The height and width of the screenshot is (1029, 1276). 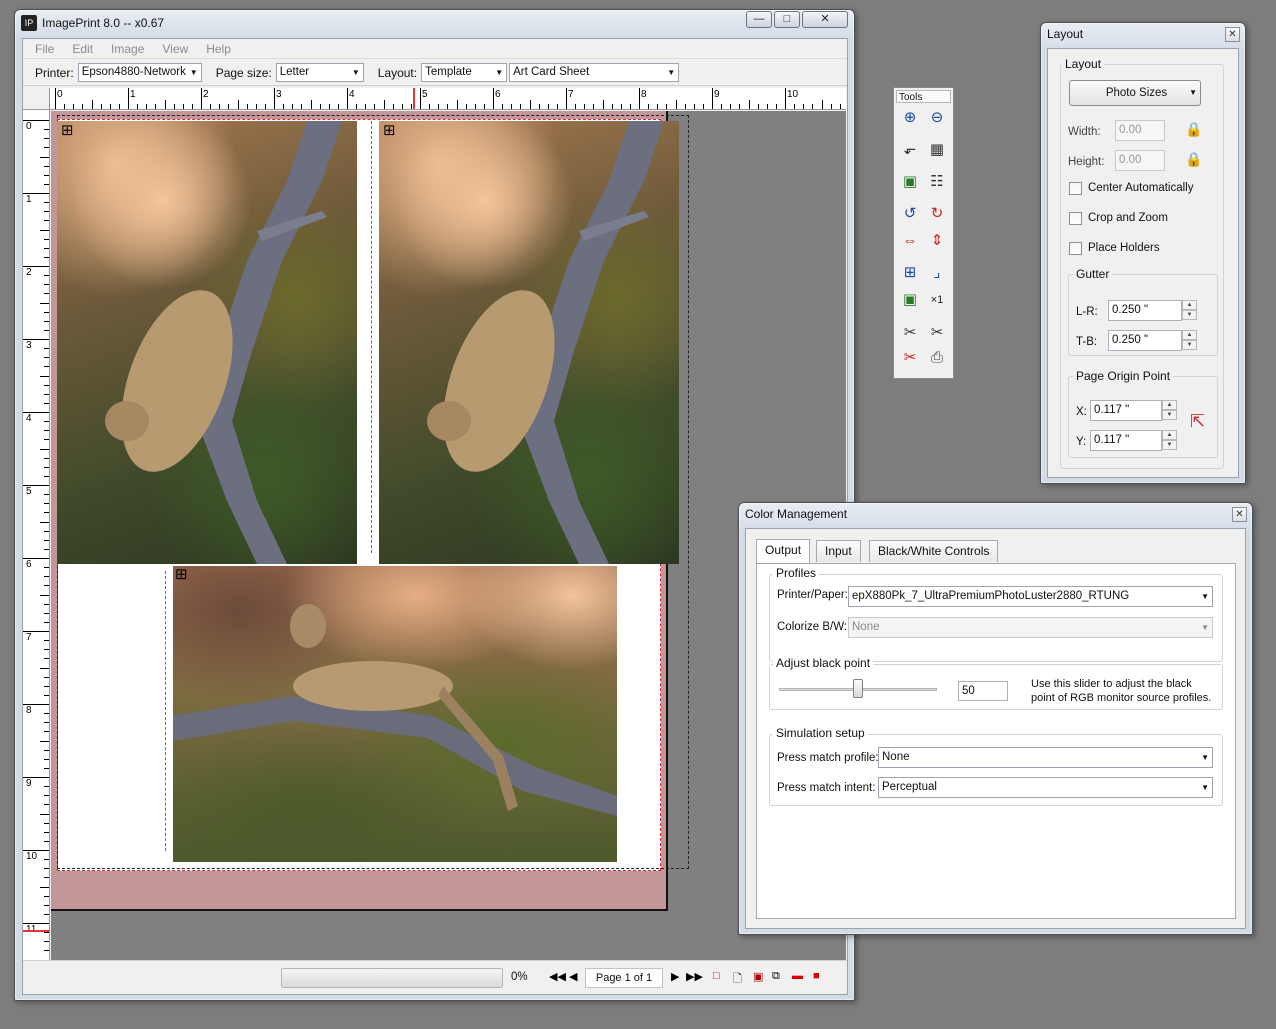 I want to click on press-profile-select: None ▼, so click(x=1045, y=757).